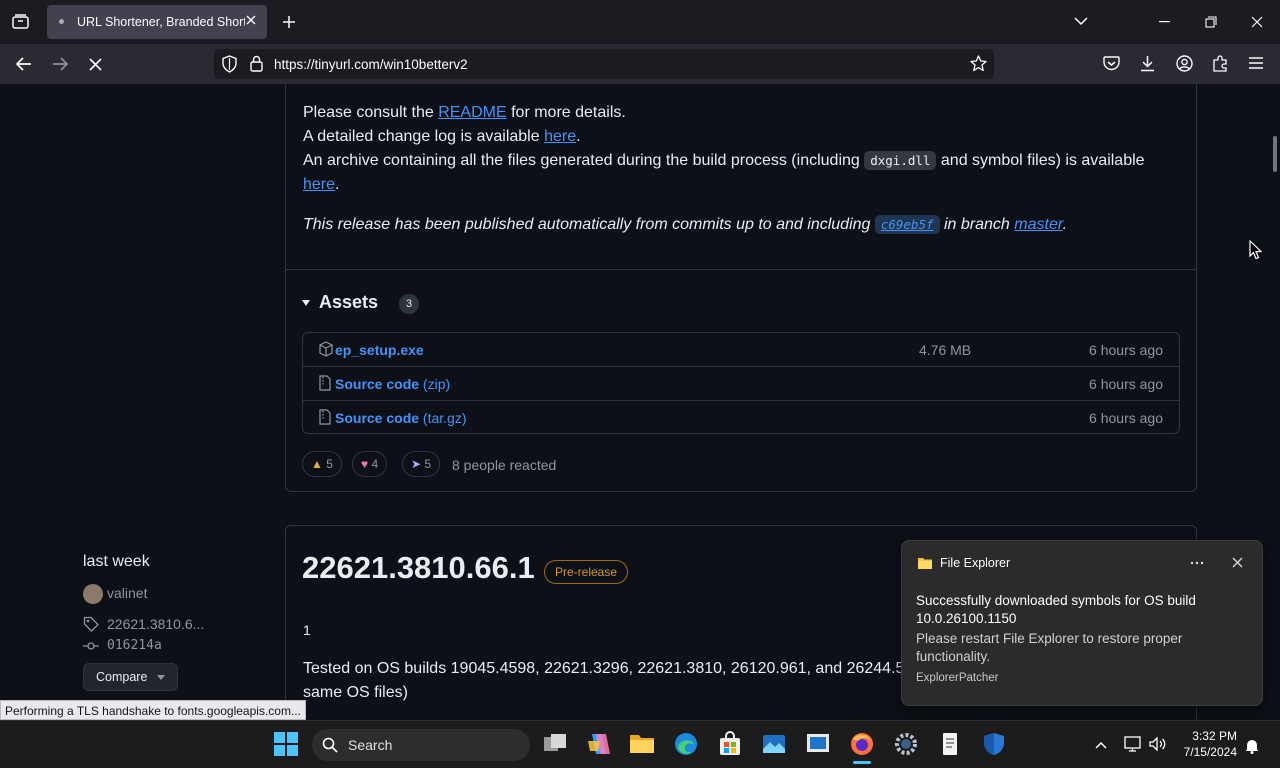 This screenshot has width=1280, height=768. Describe the element at coordinates (307, 630) in the screenshot. I see `release-body-number: 1` at that location.